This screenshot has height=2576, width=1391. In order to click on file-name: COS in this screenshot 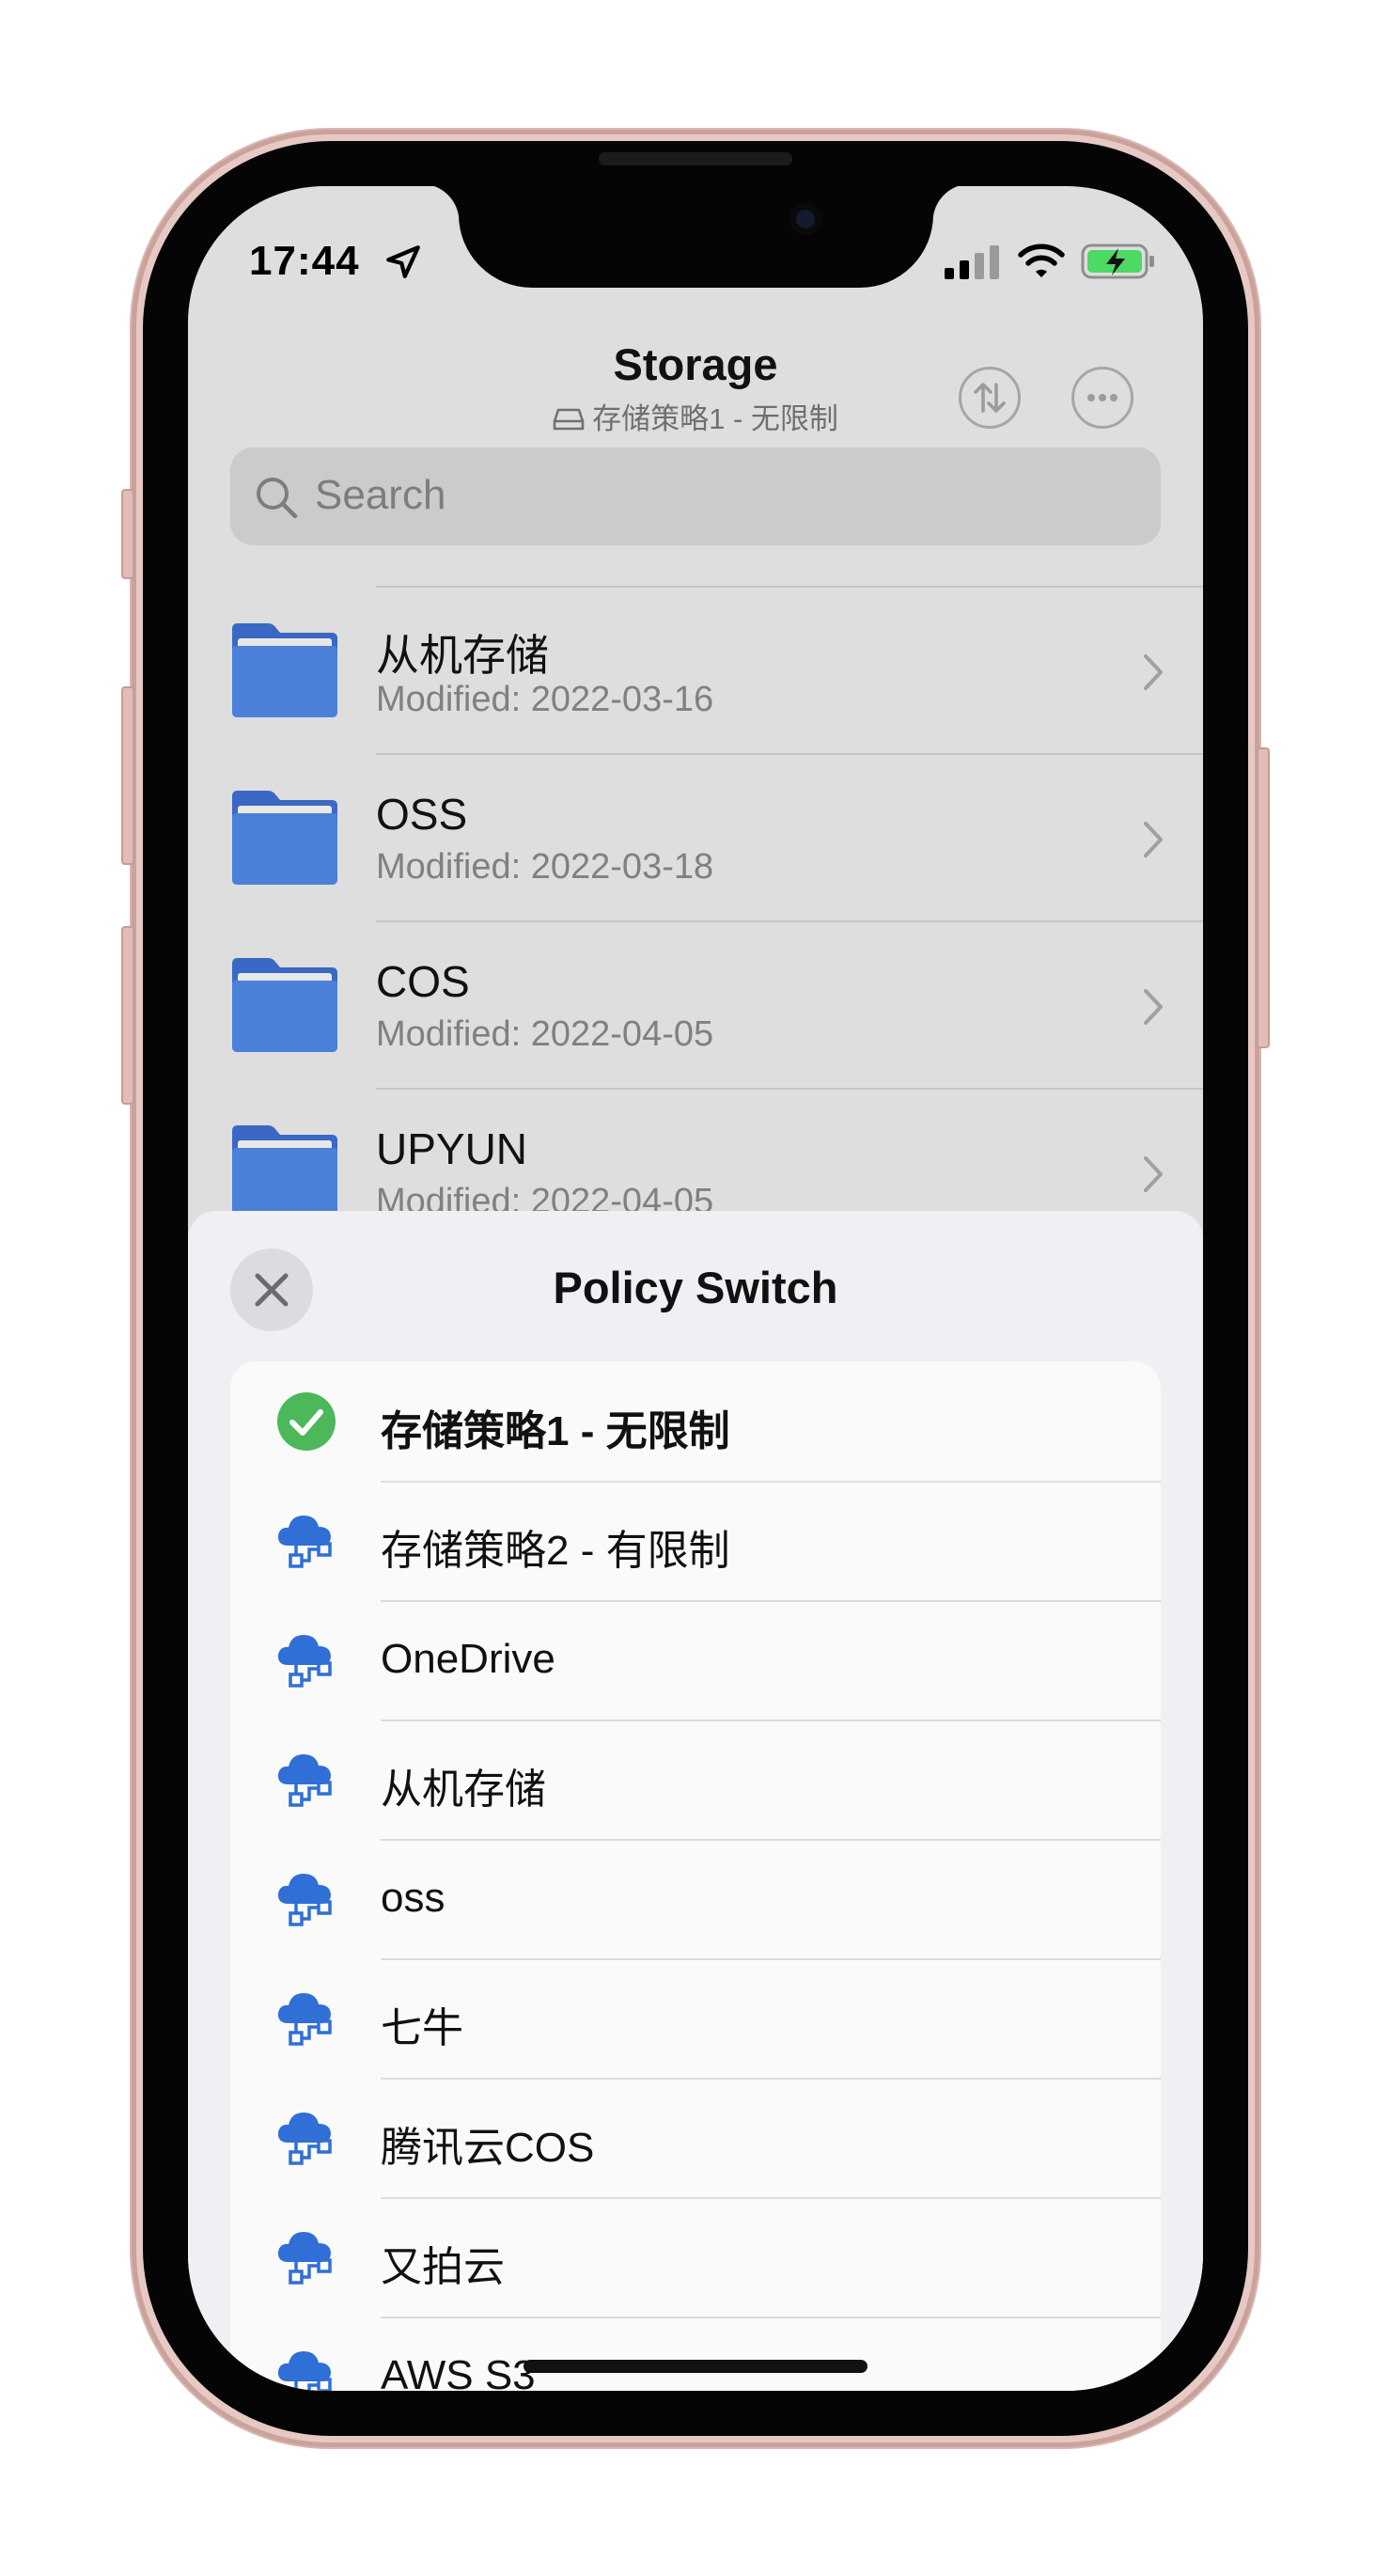, I will do `click(423, 982)`.